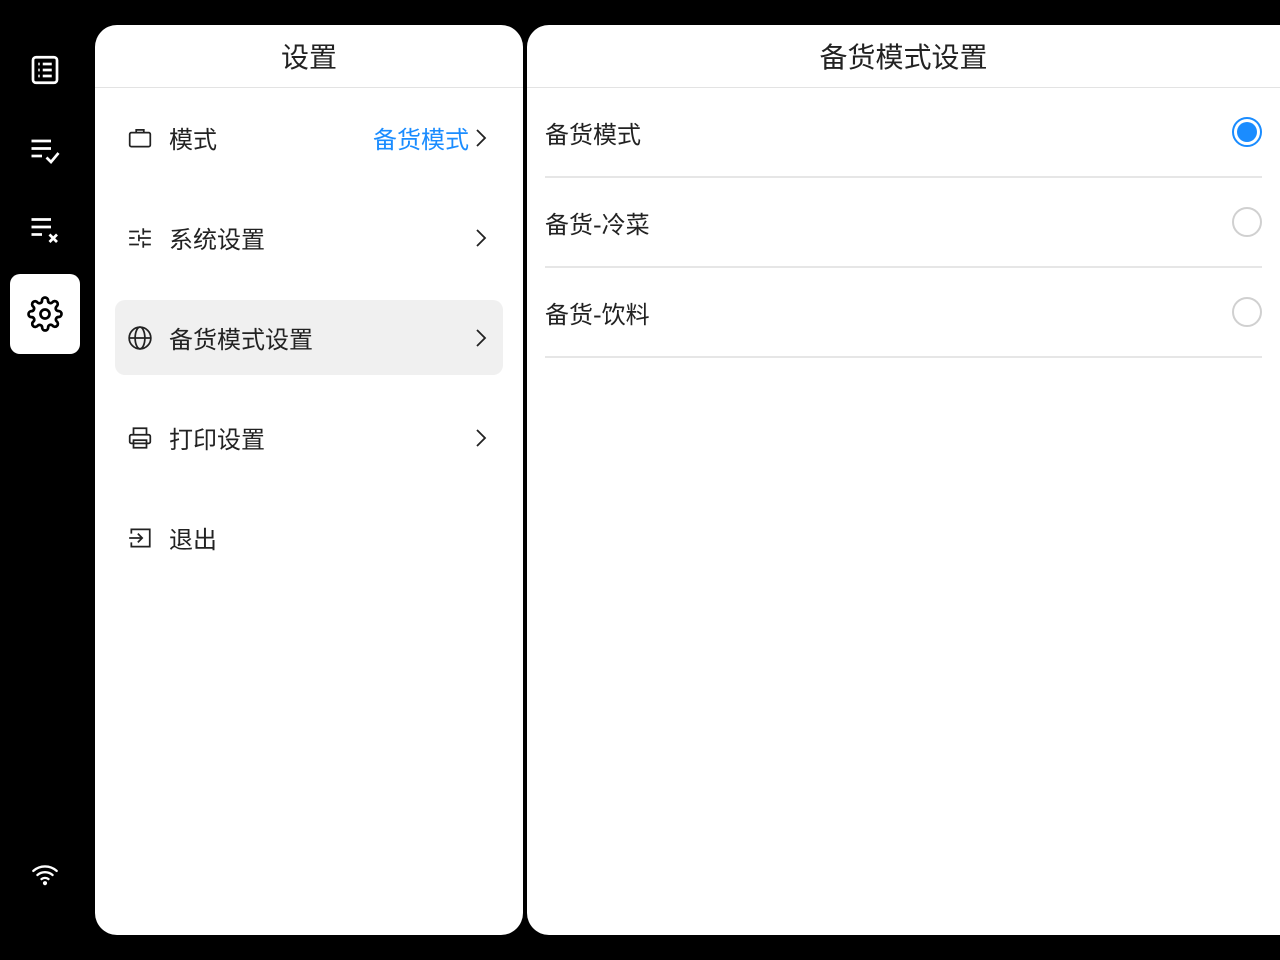 The width and height of the screenshot is (1280, 960). Describe the element at coordinates (903, 223) in the screenshot. I see `option-stock-cold-dishes: 备货-冷菜` at that location.